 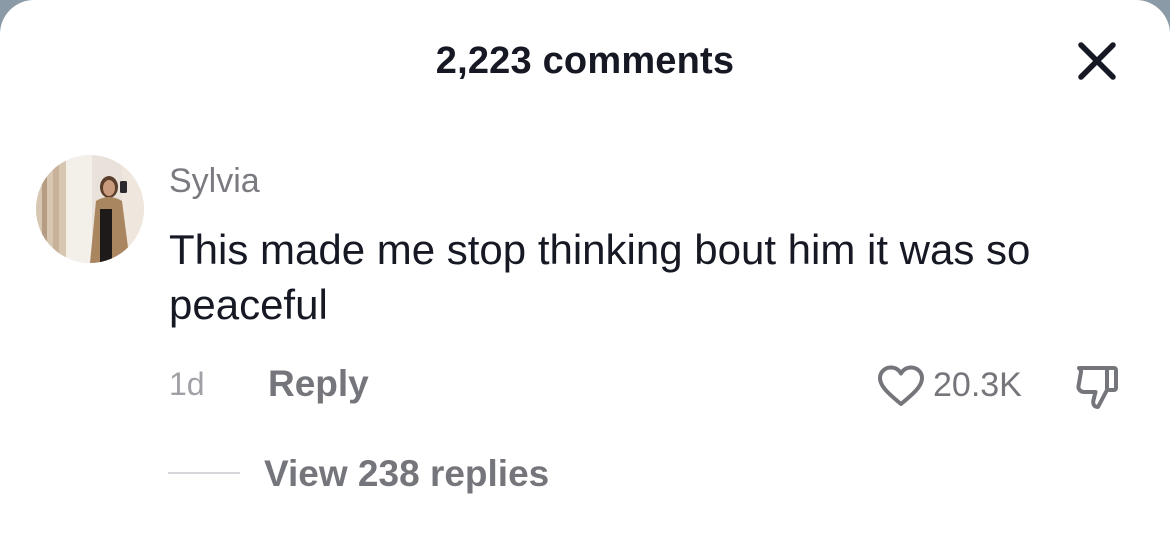 I want to click on replies-divider, so click(x=204, y=473).